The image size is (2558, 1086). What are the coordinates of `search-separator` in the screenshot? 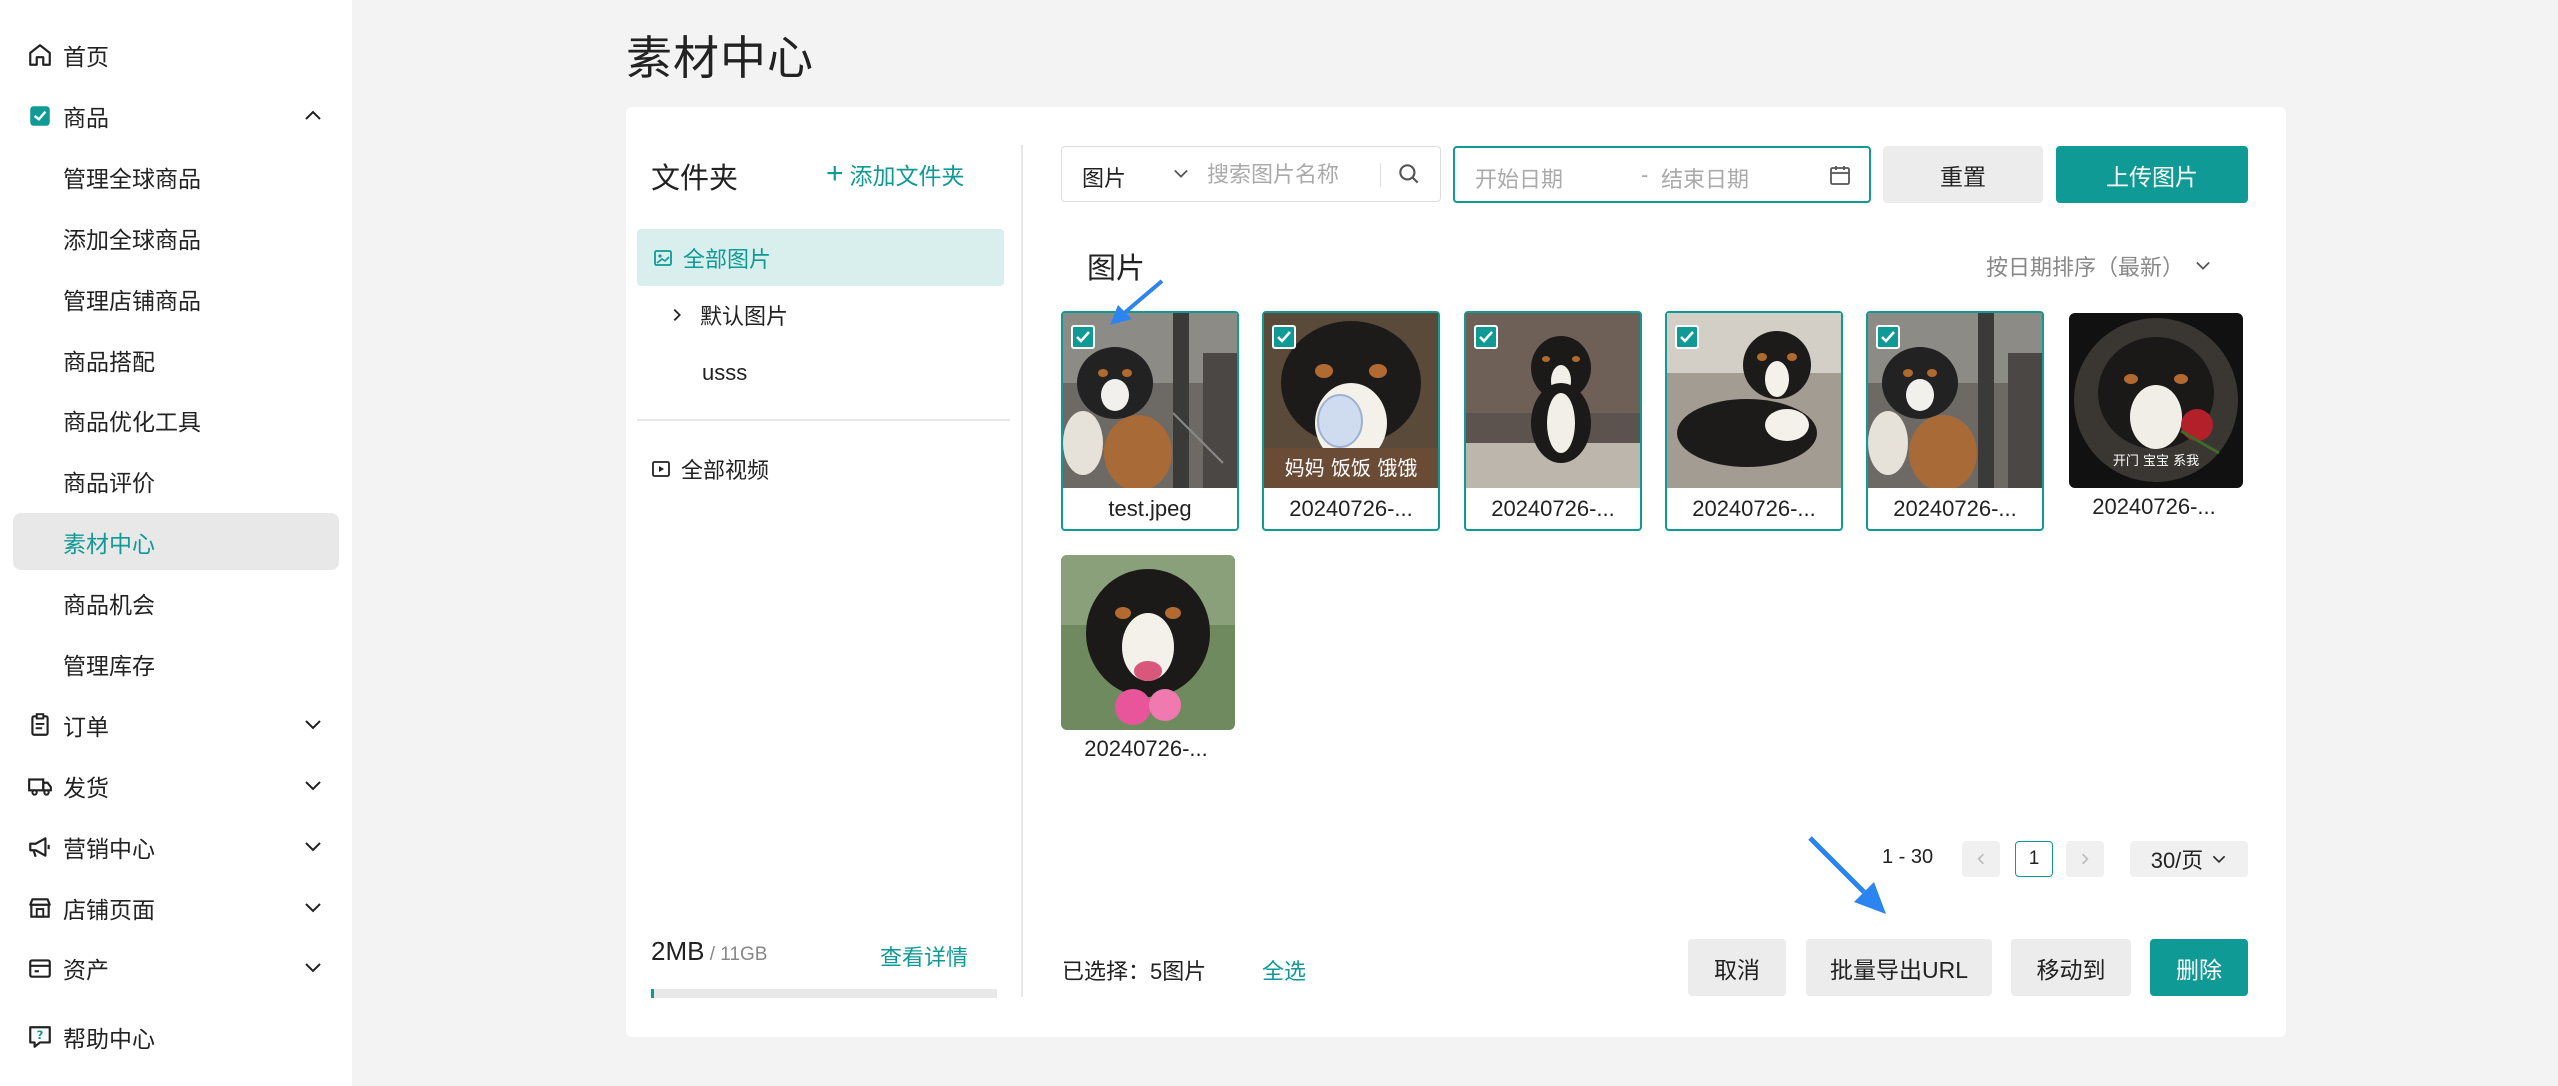 It's located at (1380, 175).